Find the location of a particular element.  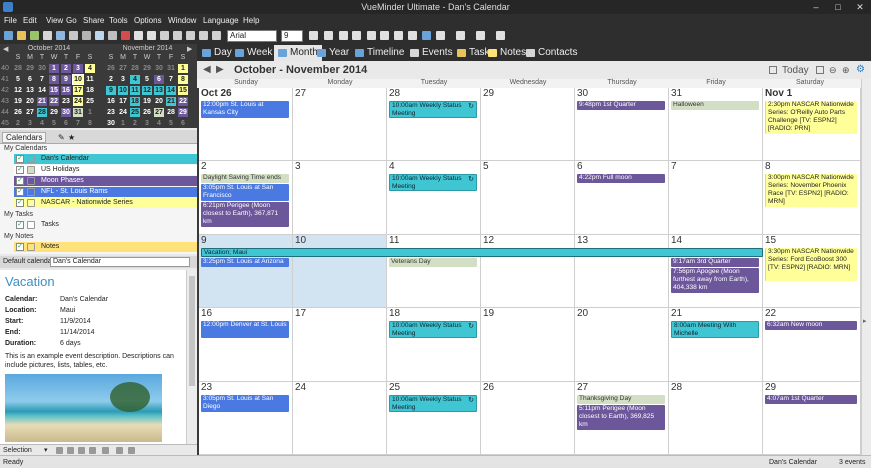

mini-day: 17 is located at coordinates (123, 101).